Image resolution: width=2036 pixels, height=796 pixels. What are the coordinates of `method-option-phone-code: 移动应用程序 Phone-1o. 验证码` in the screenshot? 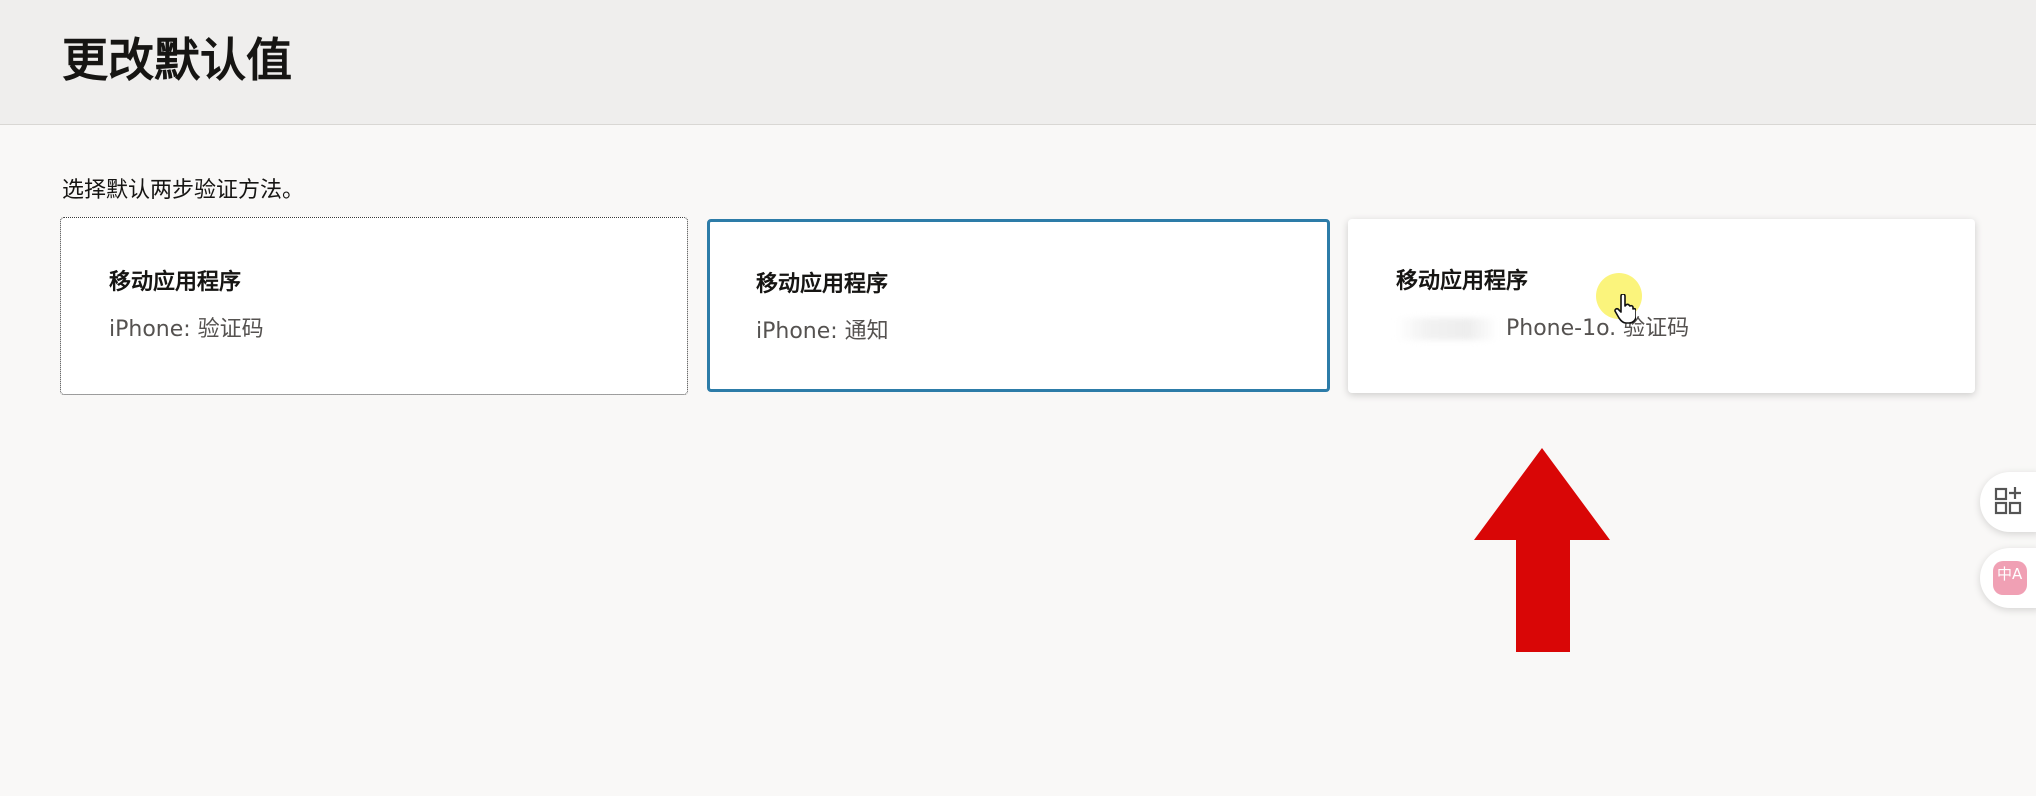 It's located at (1661, 306).